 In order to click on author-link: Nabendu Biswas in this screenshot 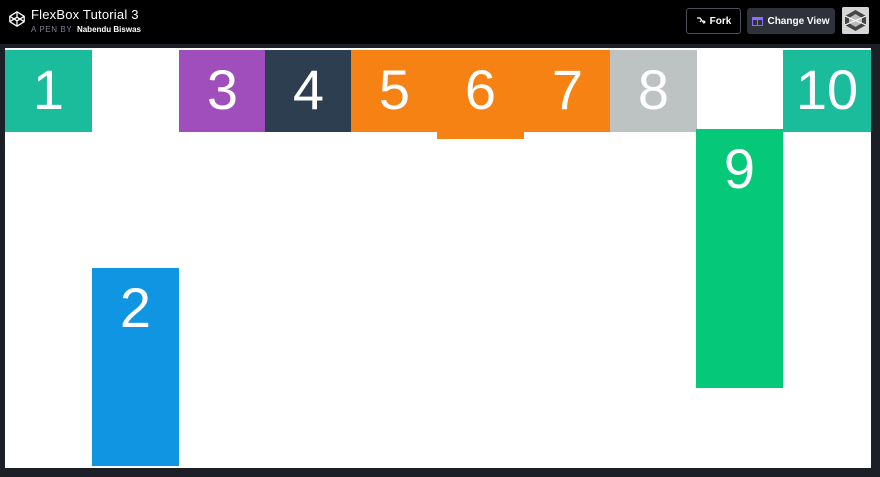, I will do `click(109, 29)`.